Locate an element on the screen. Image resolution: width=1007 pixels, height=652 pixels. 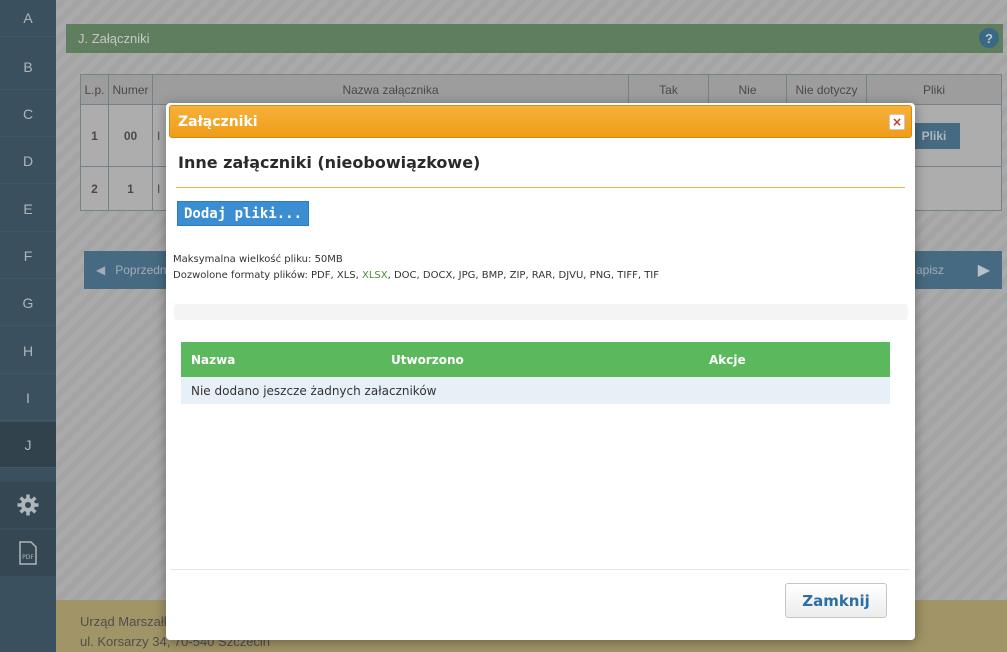
empty-message: Nie dodano jeszcze żadnych załaczników is located at coordinates (535, 390).